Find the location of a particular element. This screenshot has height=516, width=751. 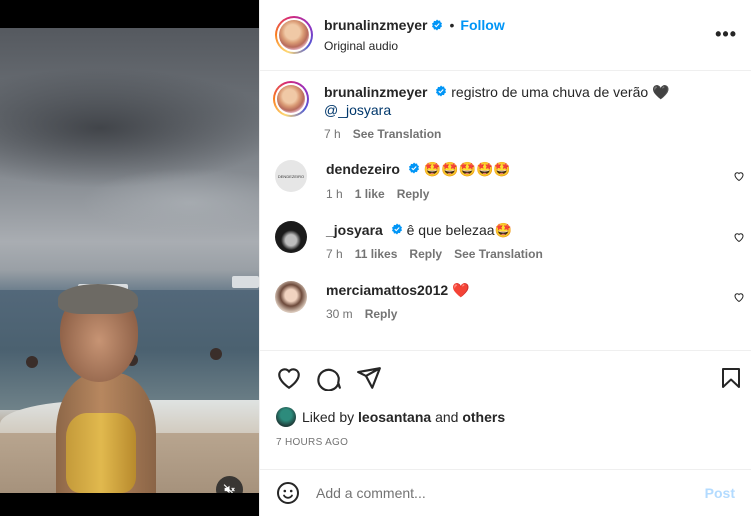

comment-text: 🤩🤩🤩🤩🤩 is located at coordinates (467, 170).